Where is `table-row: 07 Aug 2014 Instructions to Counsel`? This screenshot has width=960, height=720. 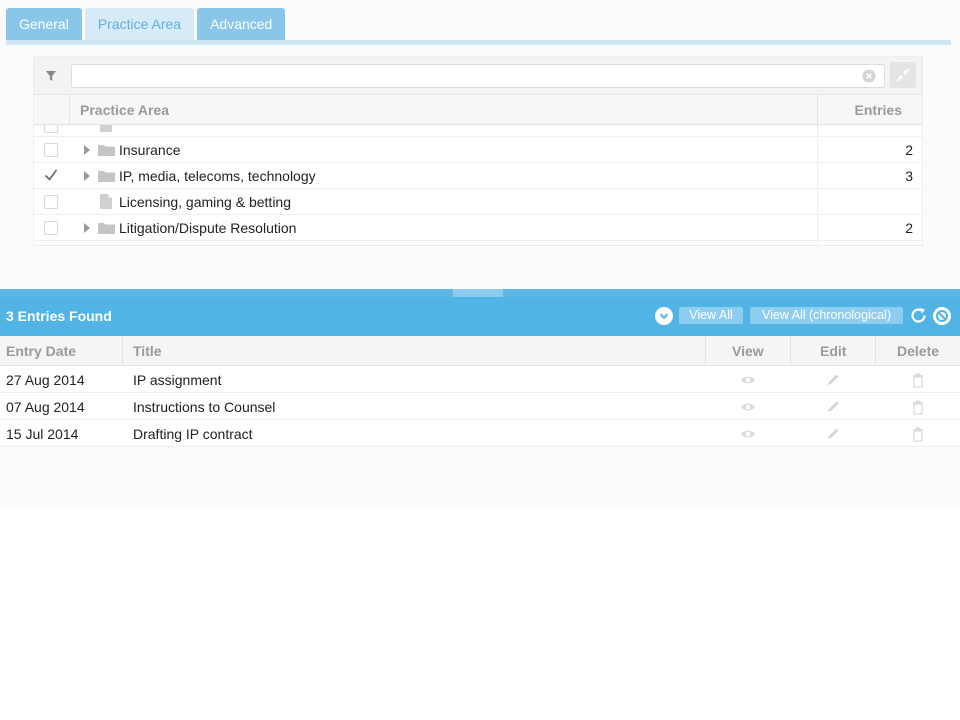 table-row: 07 Aug 2014 Instructions to Counsel is located at coordinates (480, 406).